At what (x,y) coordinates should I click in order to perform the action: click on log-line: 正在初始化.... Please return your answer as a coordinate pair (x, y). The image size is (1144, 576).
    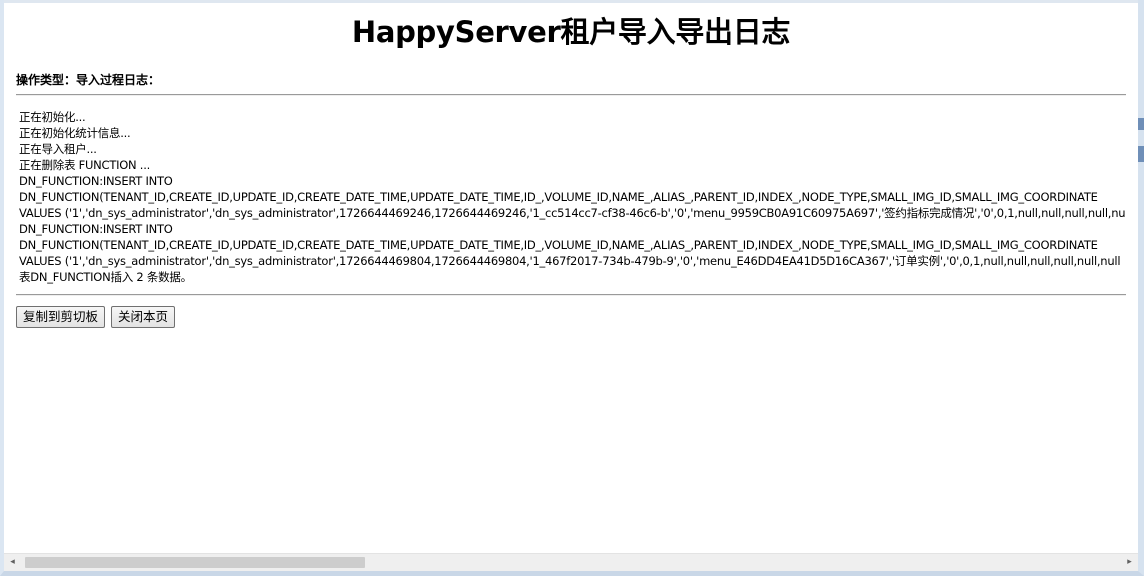
    Looking at the image, I should click on (52, 117).